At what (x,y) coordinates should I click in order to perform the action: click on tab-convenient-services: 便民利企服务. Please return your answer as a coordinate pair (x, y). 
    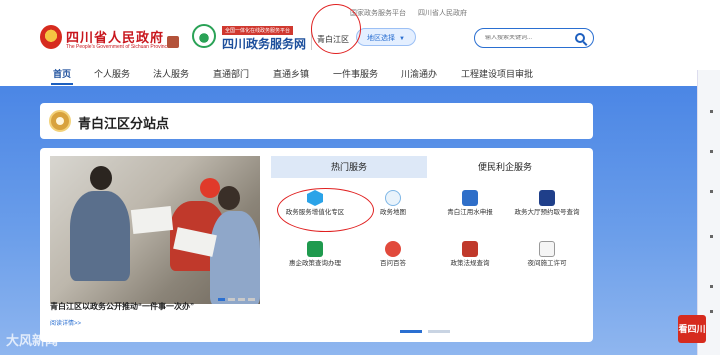
    Looking at the image, I should click on (505, 167).